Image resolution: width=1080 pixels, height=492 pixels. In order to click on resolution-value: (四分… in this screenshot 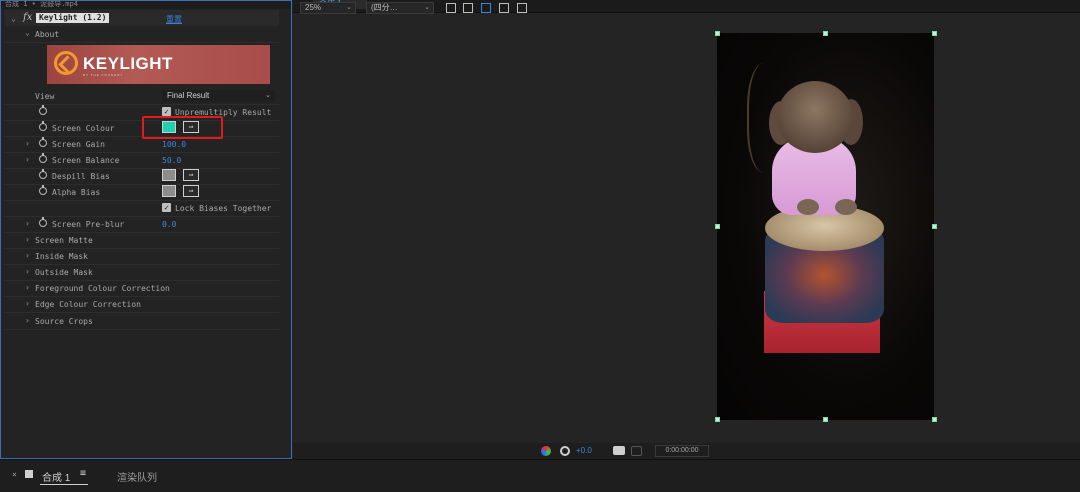, I will do `click(384, 7)`.